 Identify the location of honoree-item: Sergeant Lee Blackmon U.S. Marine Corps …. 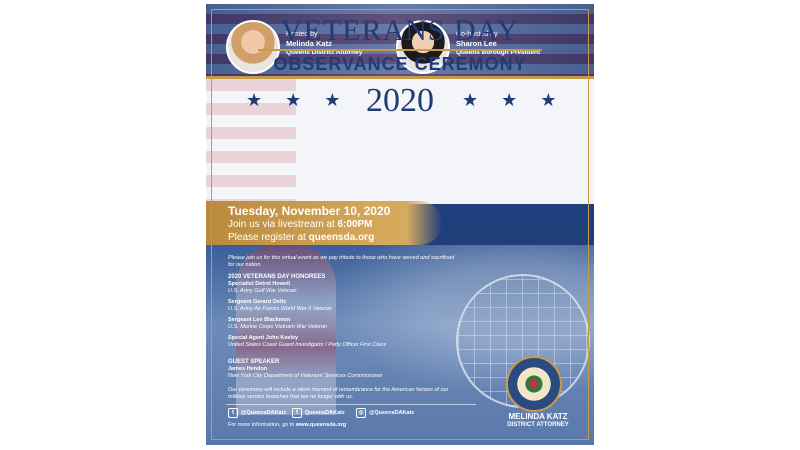
(343, 324).